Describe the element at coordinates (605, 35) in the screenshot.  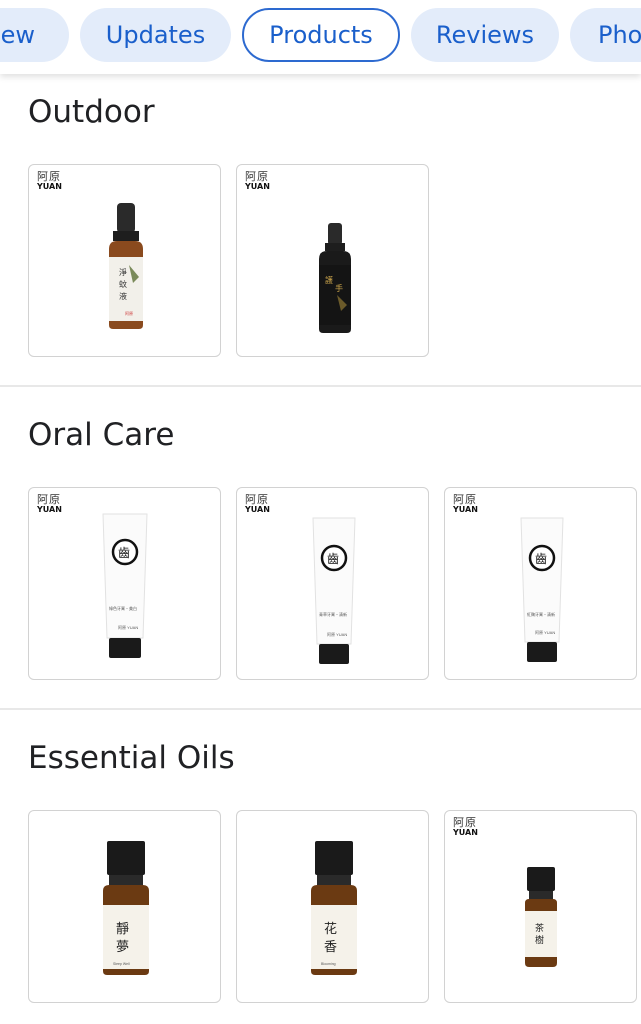
I see `tab-photos: Pho` at that location.